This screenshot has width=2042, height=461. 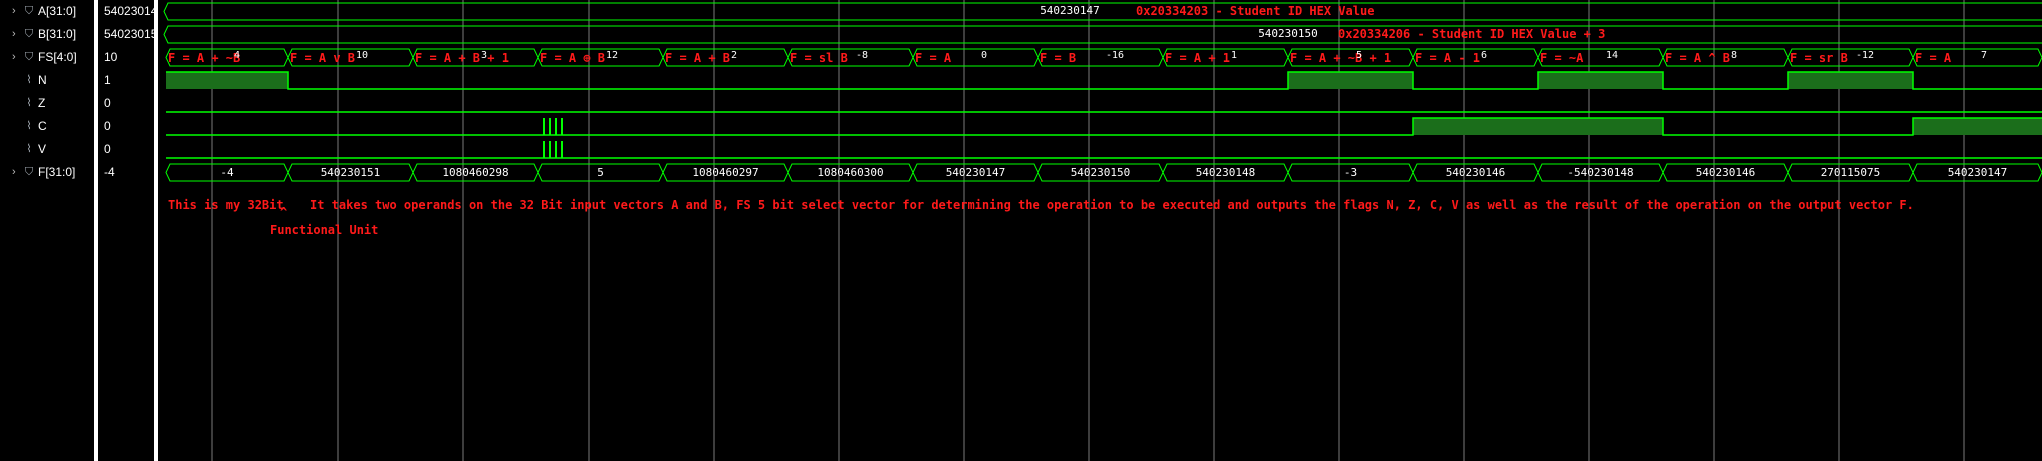 What do you see at coordinates (237, 55) in the screenshot?
I see `fs-value-label: 4` at bounding box center [237, 55].